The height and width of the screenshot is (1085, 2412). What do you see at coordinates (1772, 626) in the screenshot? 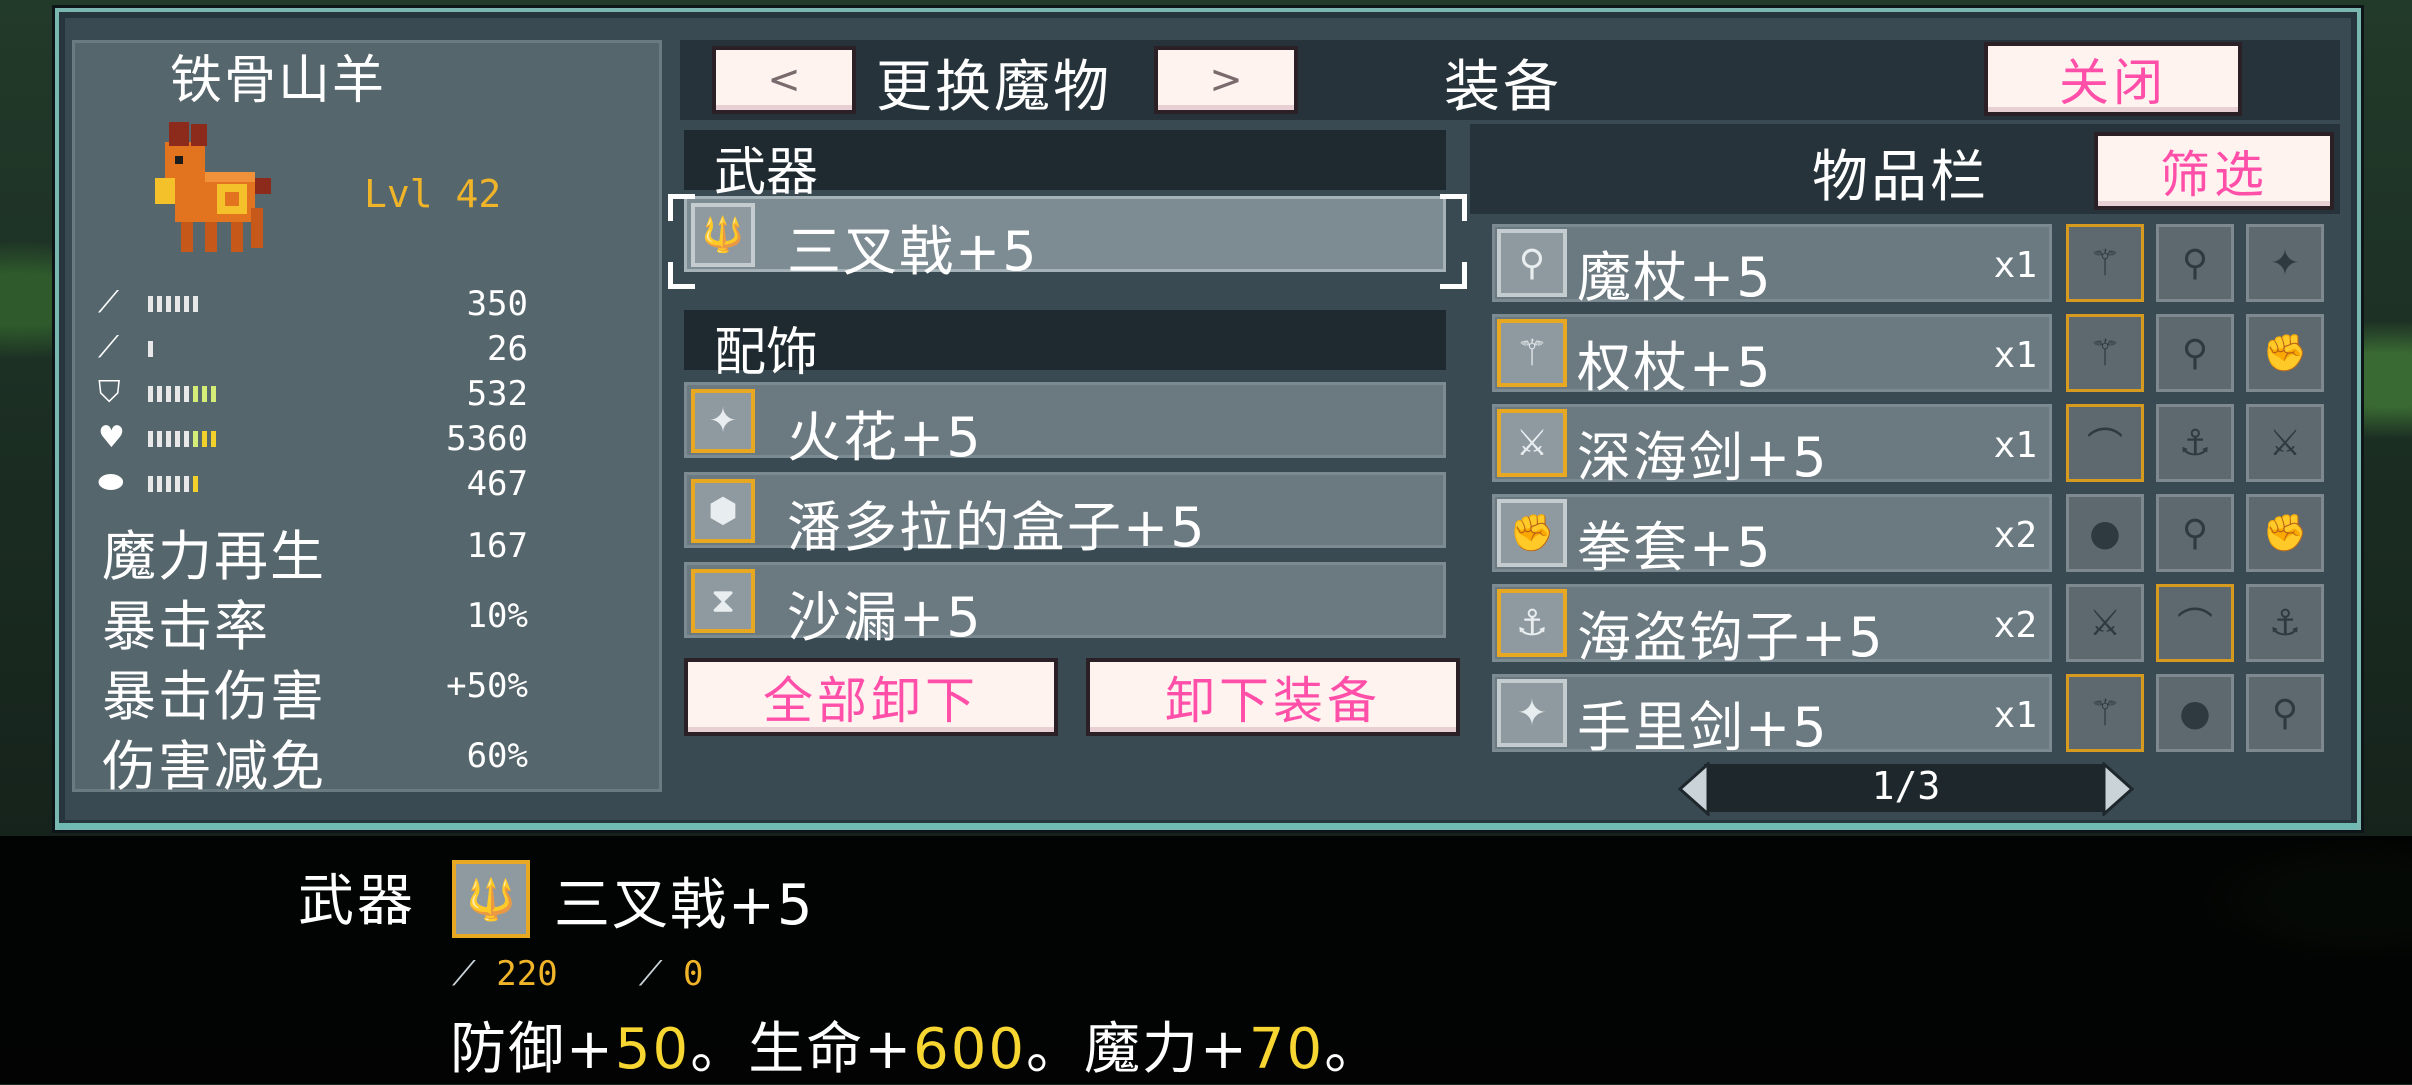
I see `inventory-item: ⚓ 海盗钩子+5 x2` at bounding box center [1772, 626].